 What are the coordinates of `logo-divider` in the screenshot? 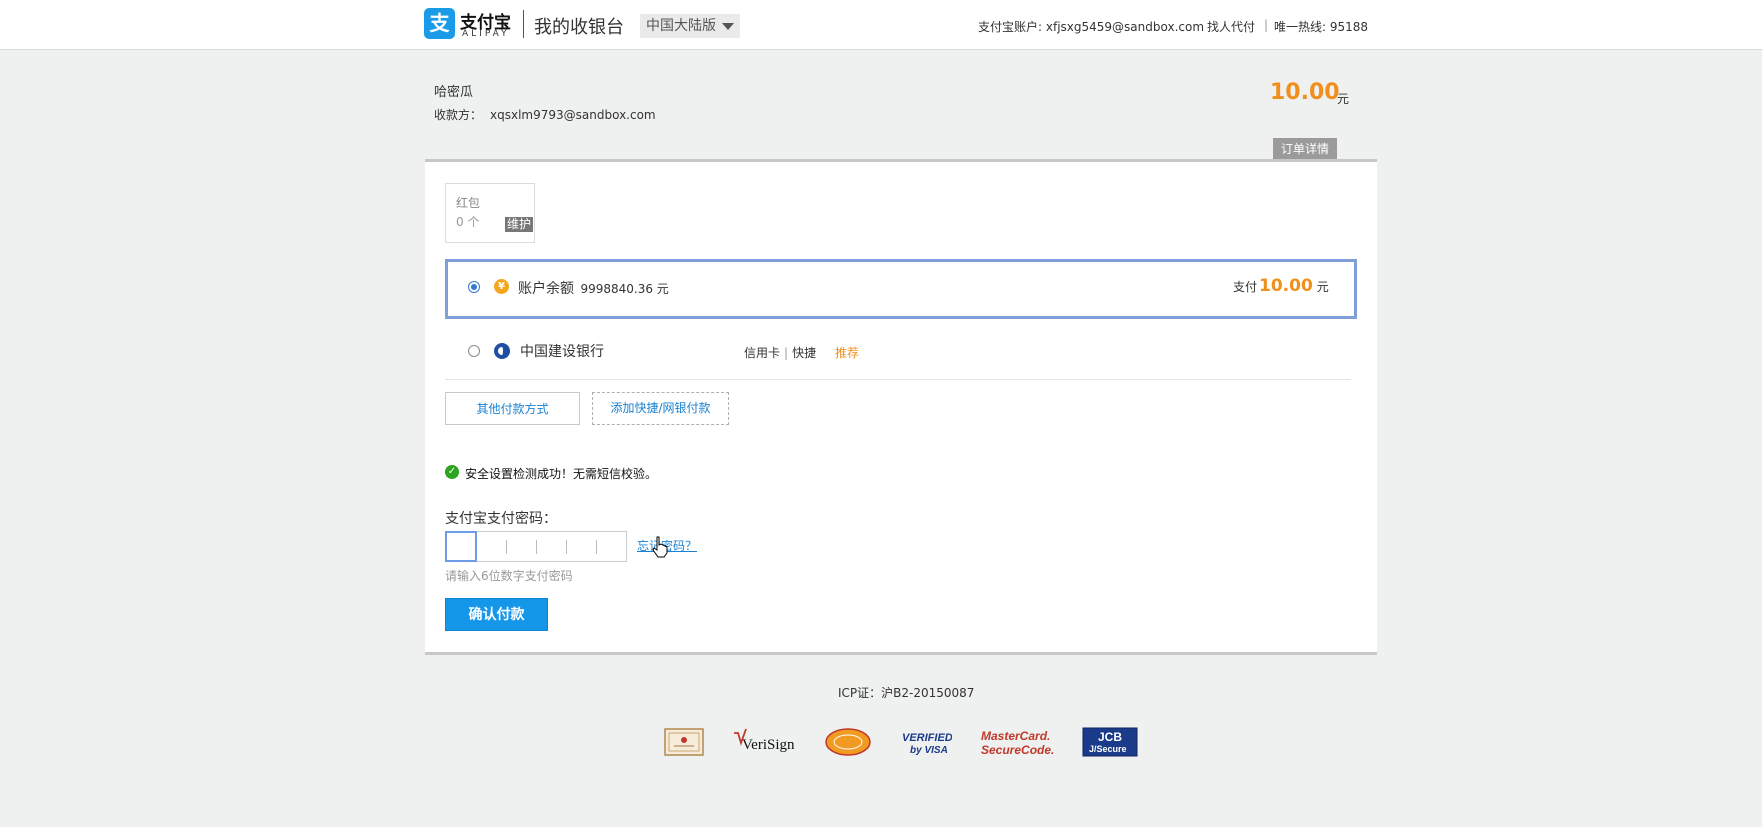 It's located at (523, 24).